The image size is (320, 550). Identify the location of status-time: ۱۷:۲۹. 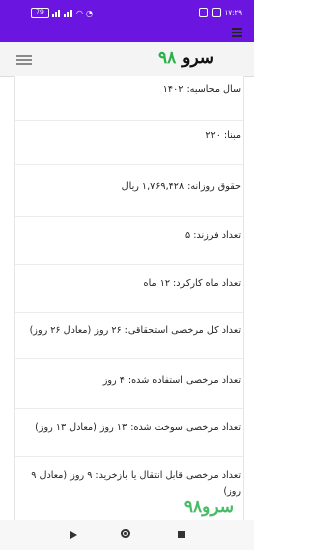
(233, 12).